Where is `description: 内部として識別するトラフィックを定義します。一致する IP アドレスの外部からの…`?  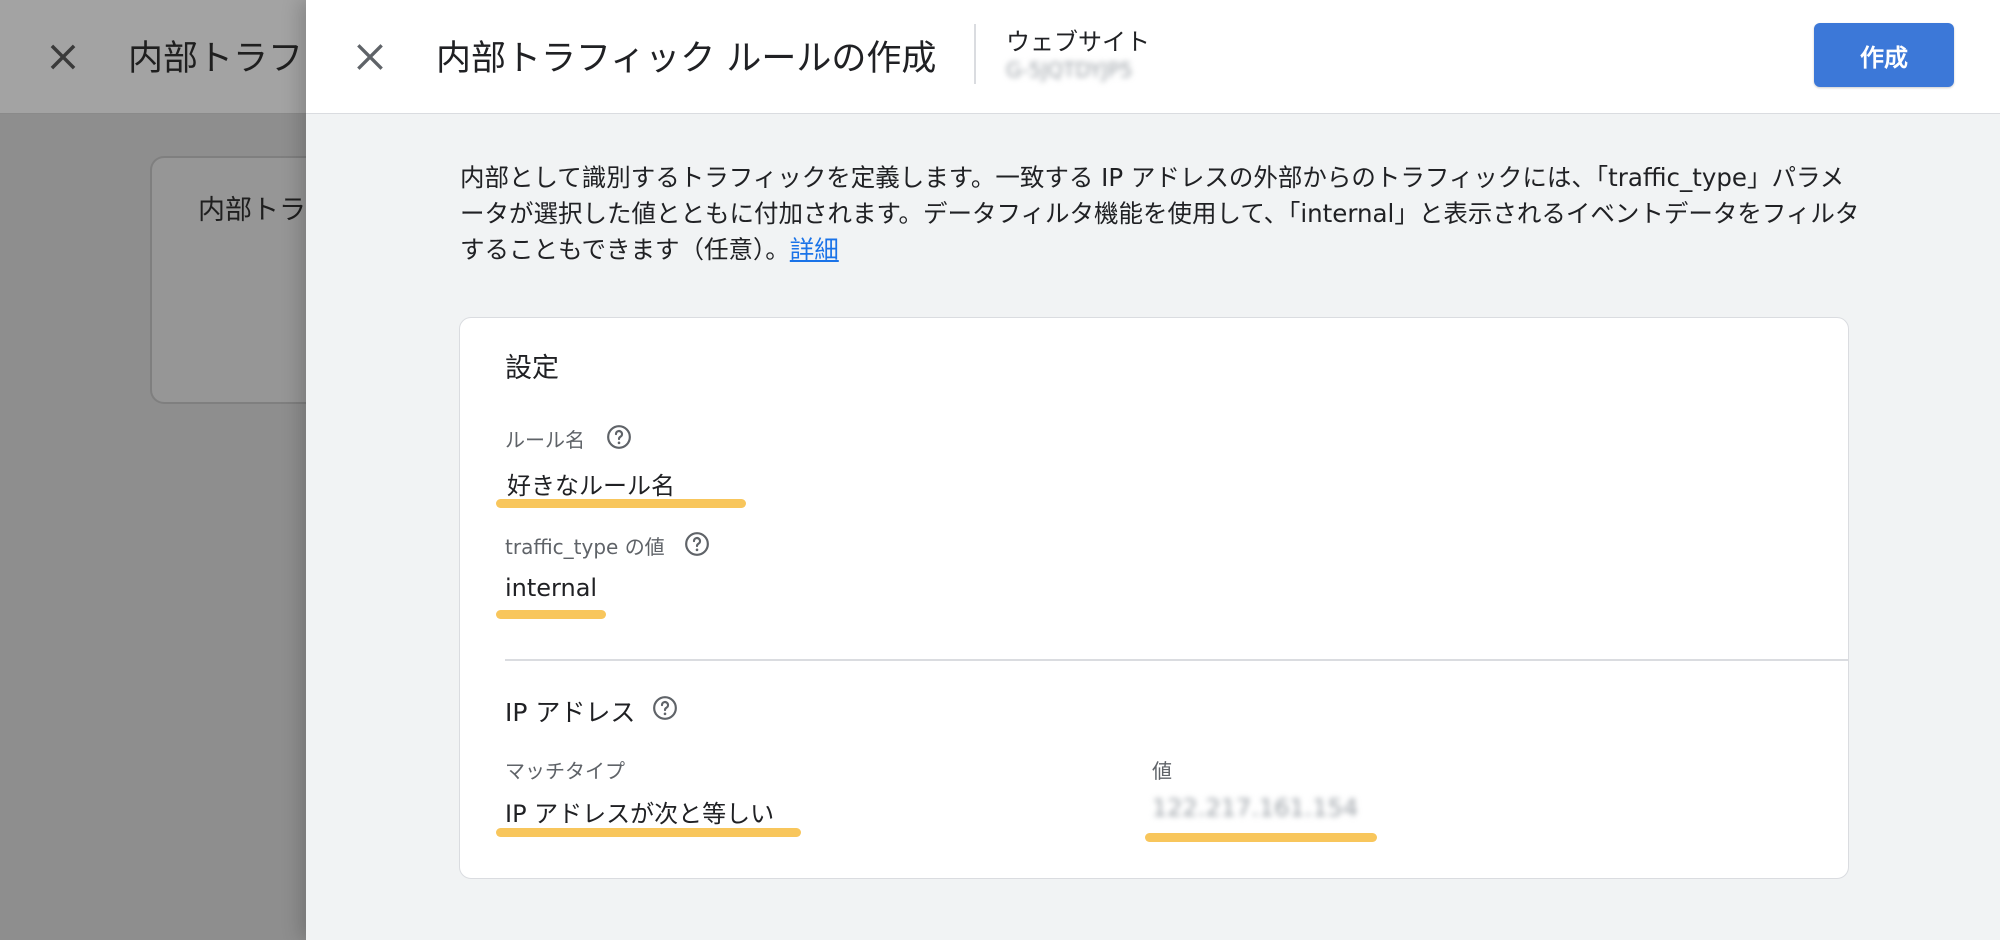 description: 内部として識別するトラフィックを定義します。一致する IP アドレスの外部からの… is located at coordinates (1160, 214).